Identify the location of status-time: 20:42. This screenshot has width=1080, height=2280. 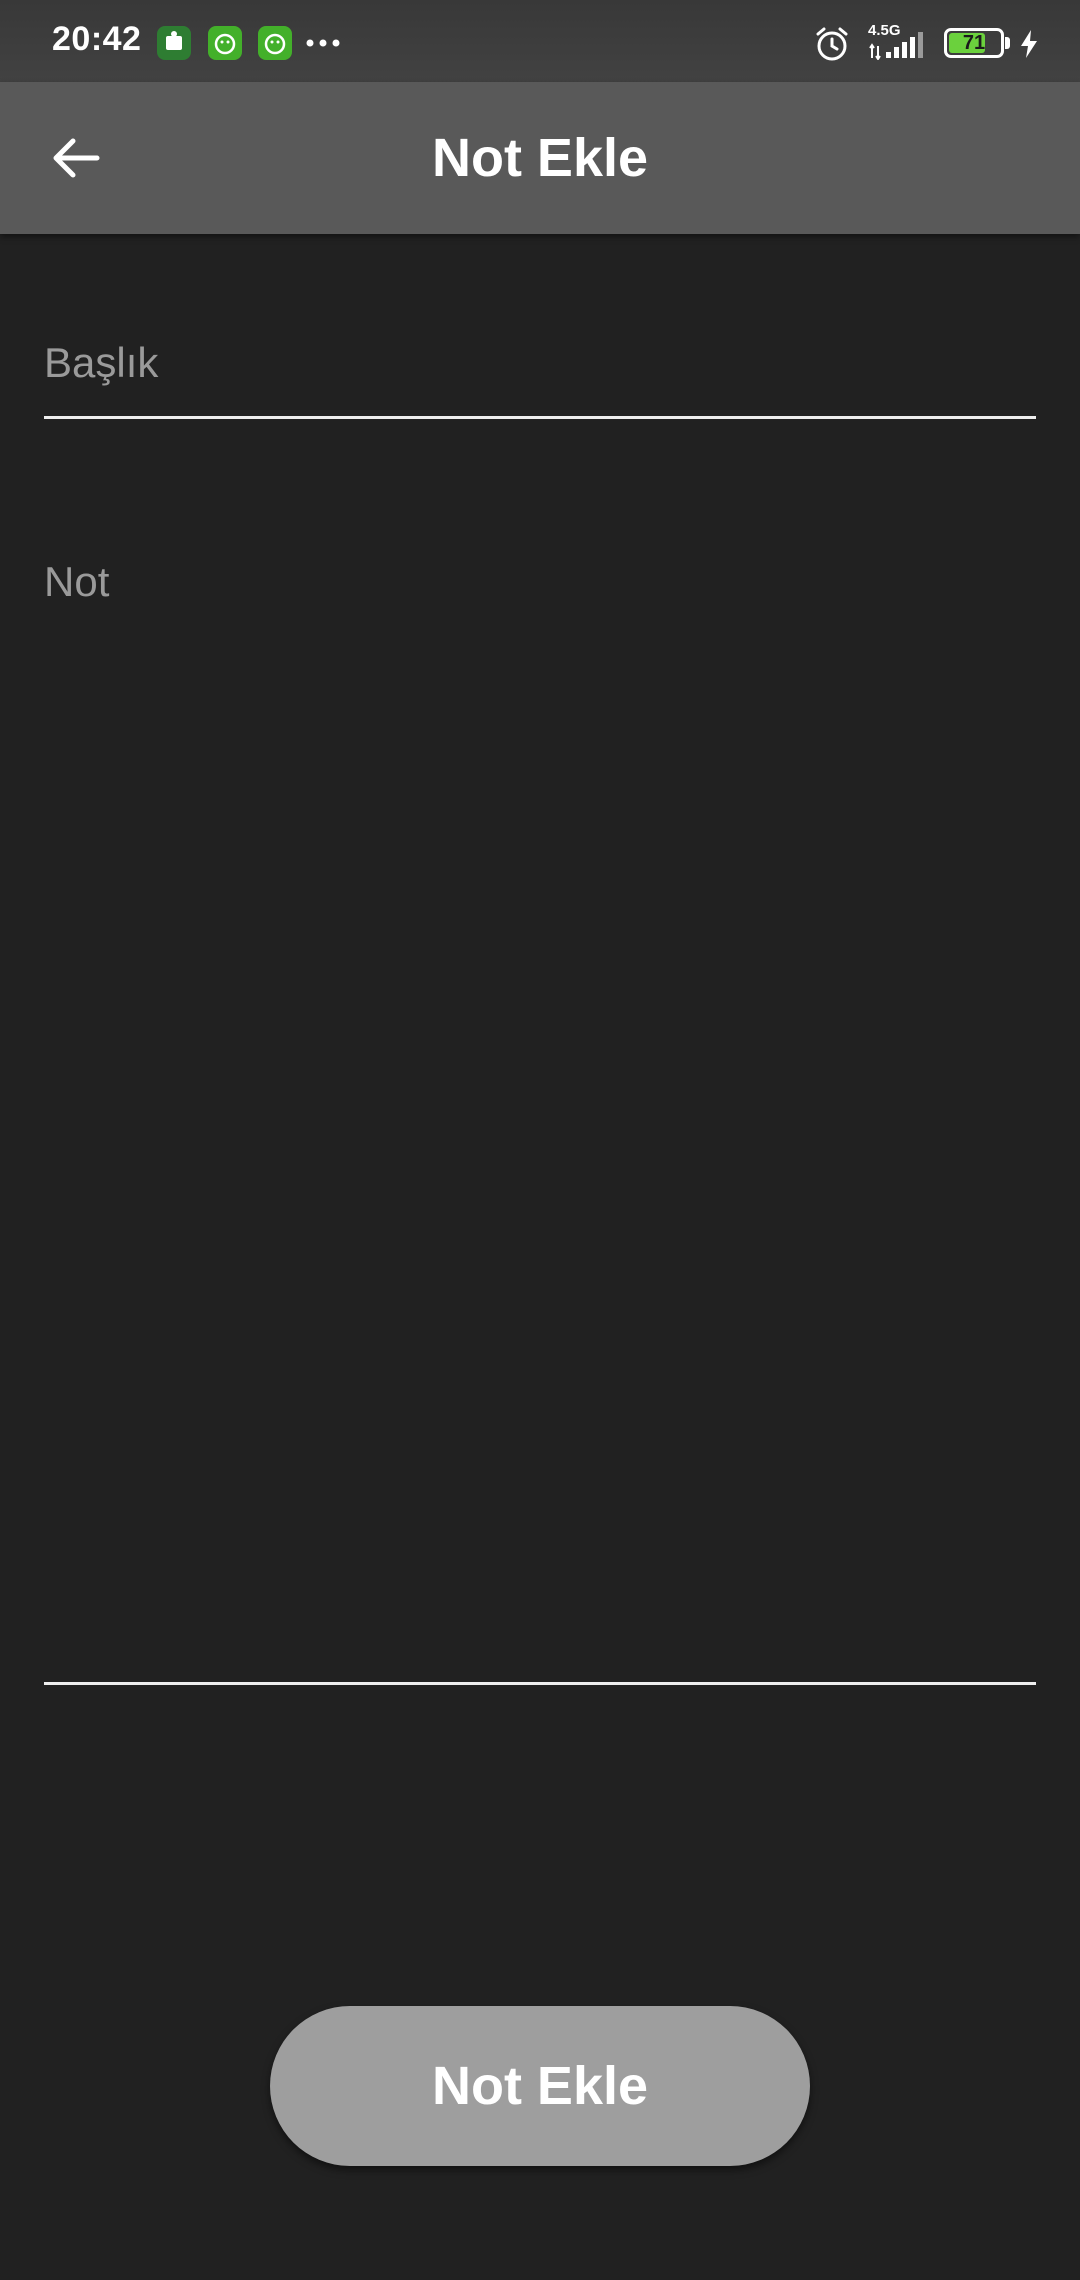
(97, 39).